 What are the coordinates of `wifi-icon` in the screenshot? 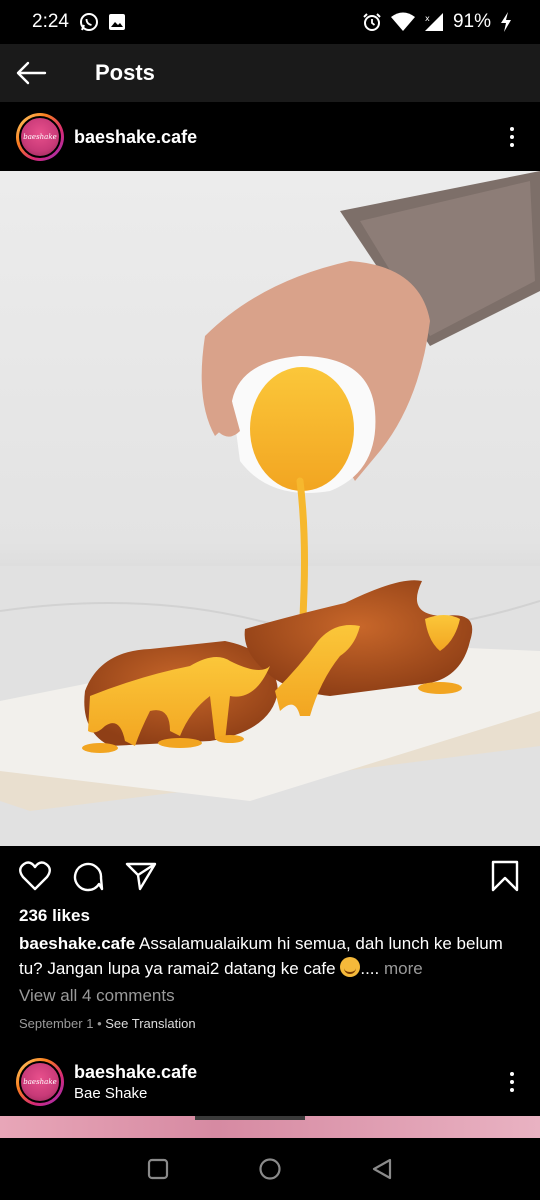 It's located at (402, 22).